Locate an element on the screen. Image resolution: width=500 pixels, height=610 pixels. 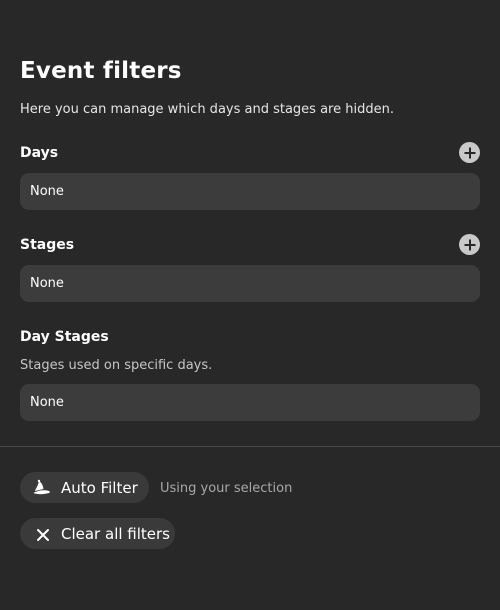
days-label: Days is located at coordinates (39, 153).